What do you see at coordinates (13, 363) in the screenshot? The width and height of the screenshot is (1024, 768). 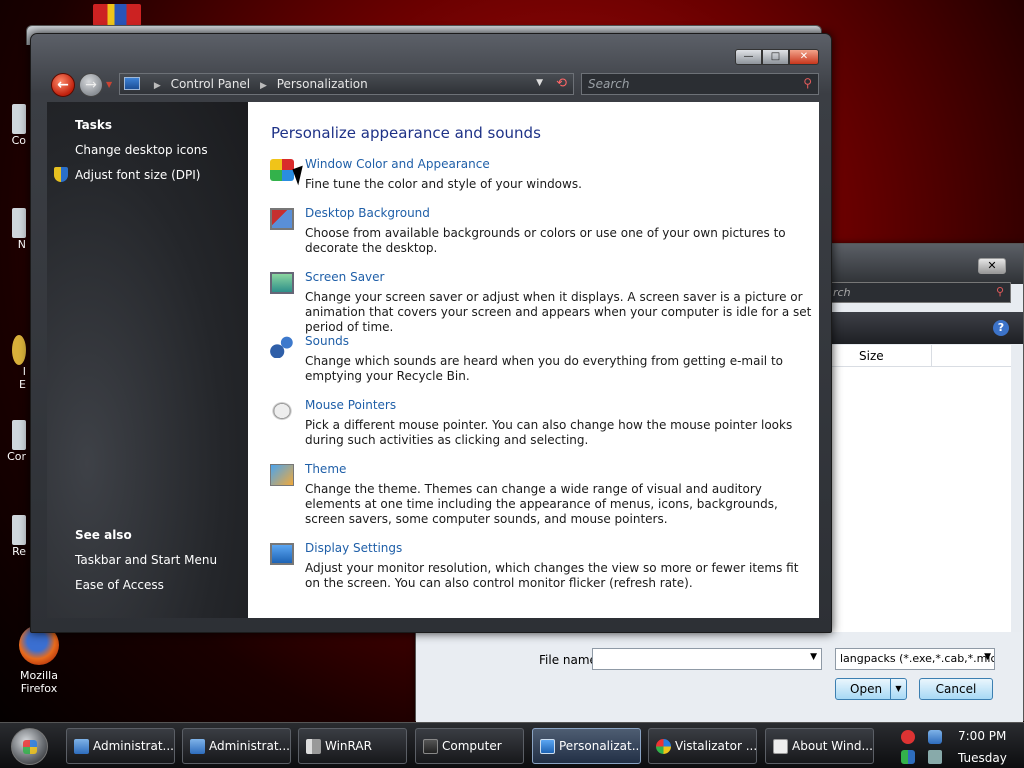 I see `desktop-icon-stub-3: IE` at bounding box center [13, 363].